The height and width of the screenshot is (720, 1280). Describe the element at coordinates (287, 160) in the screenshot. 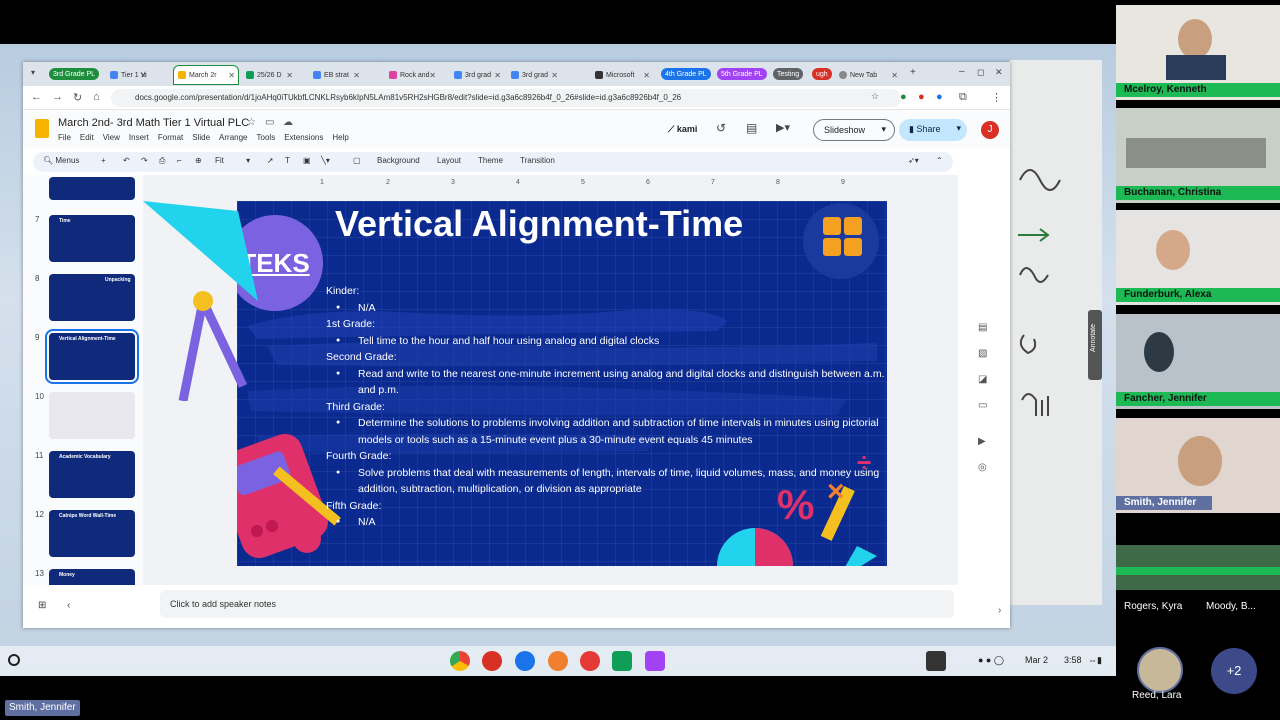

I see `text-box-icon: T` at that location.